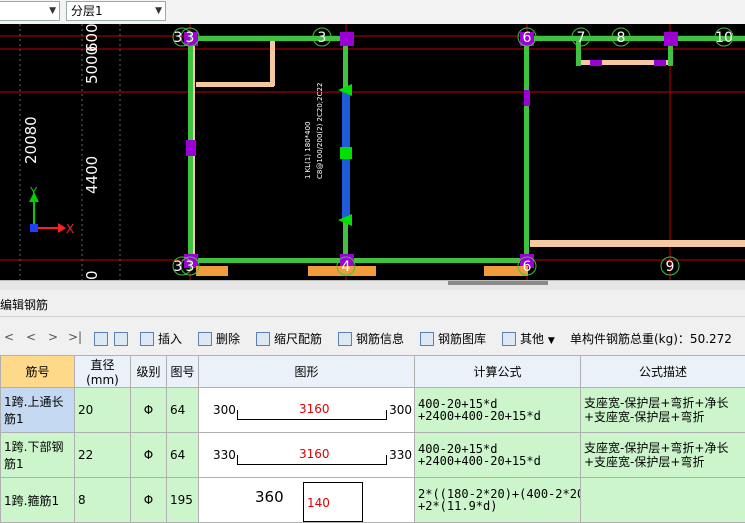 The width and height of the screenshot is (745, 523). Describe the element at coordinates (51, 210) in the screenshot. I see `ucs-axes-icon: Y X` at that location.